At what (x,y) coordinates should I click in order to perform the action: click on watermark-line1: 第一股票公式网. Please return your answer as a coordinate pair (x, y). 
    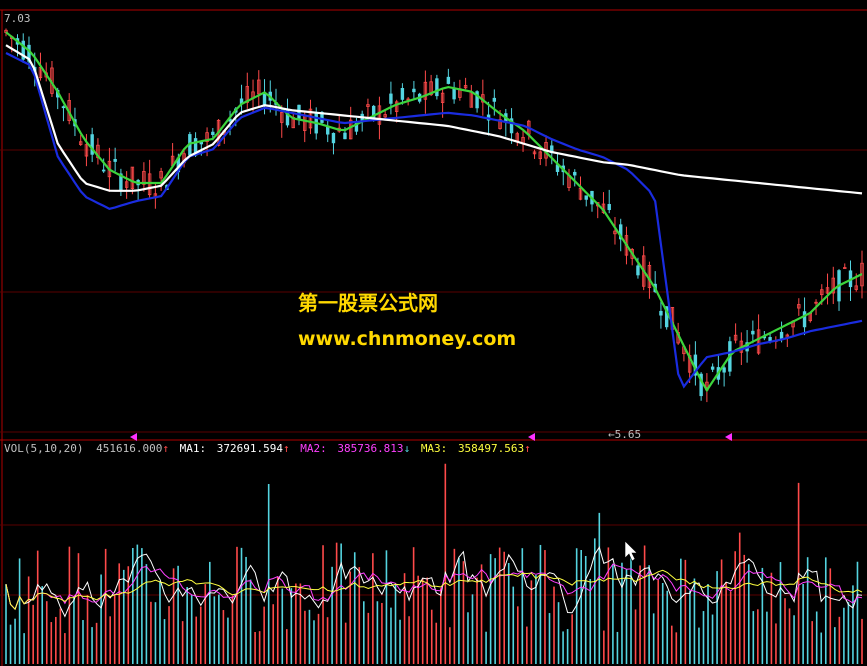
    Looking at the image, I should click on (368, 303).